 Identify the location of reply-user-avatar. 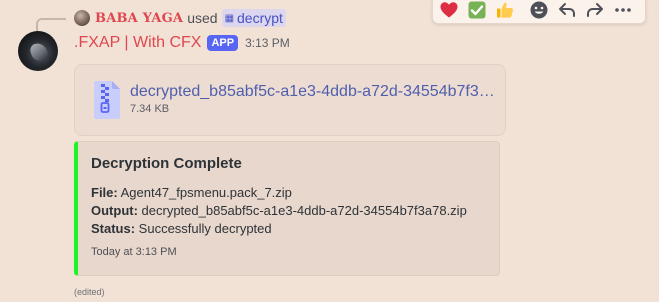
(82, 18).